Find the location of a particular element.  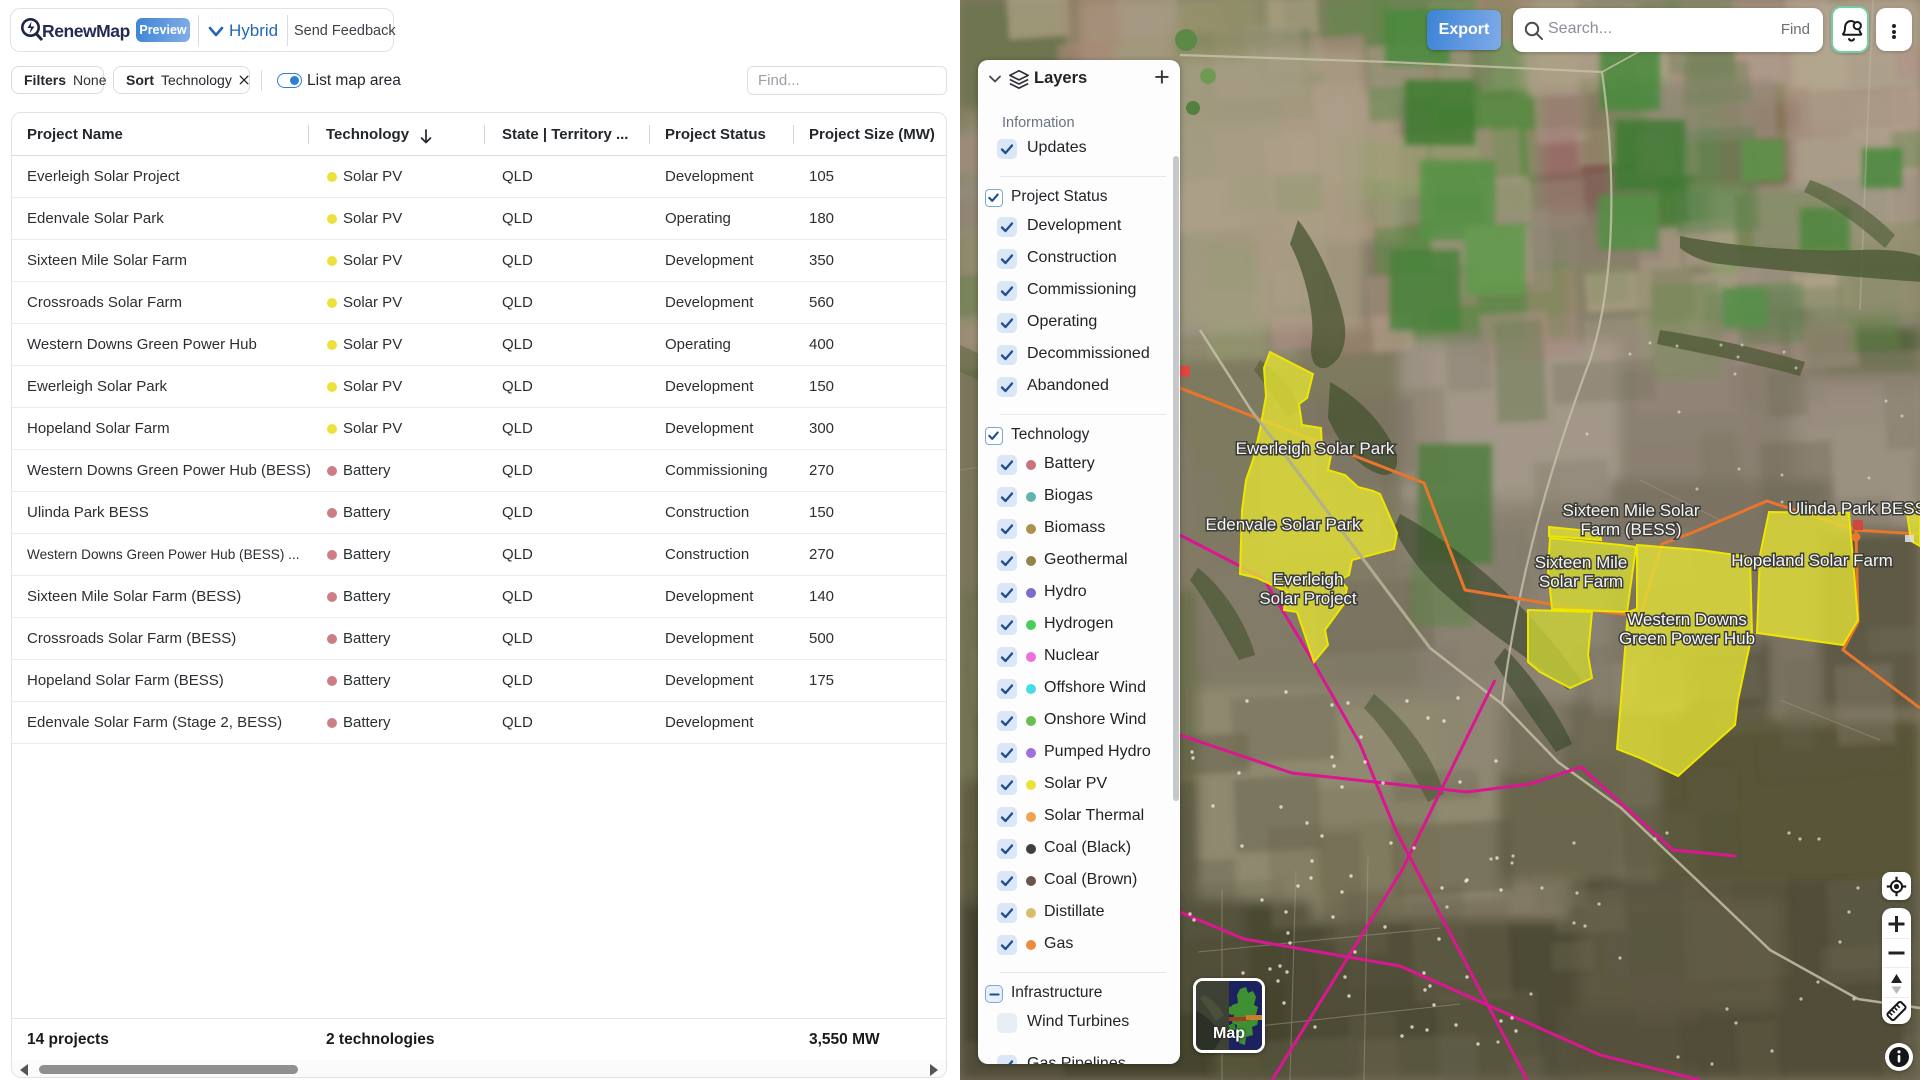

svg-text: Sixteen Mile is located at coordinates (1581, 562).